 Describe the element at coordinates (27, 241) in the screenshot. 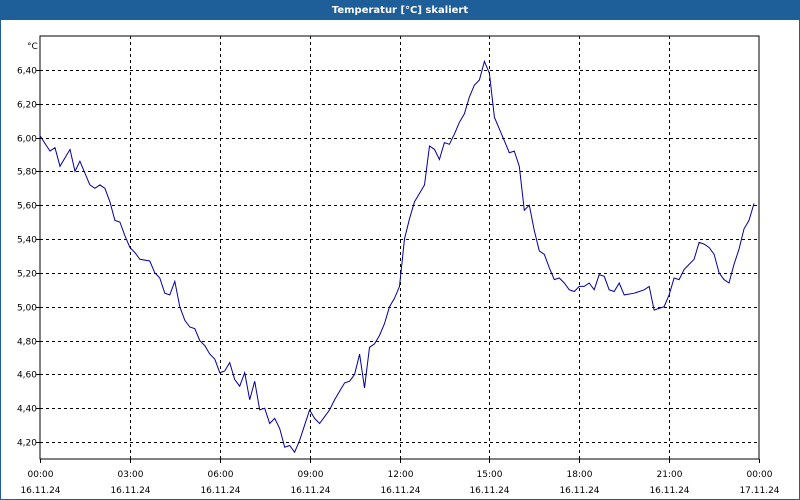

I see `y-tick-label: 5,40` at that location.